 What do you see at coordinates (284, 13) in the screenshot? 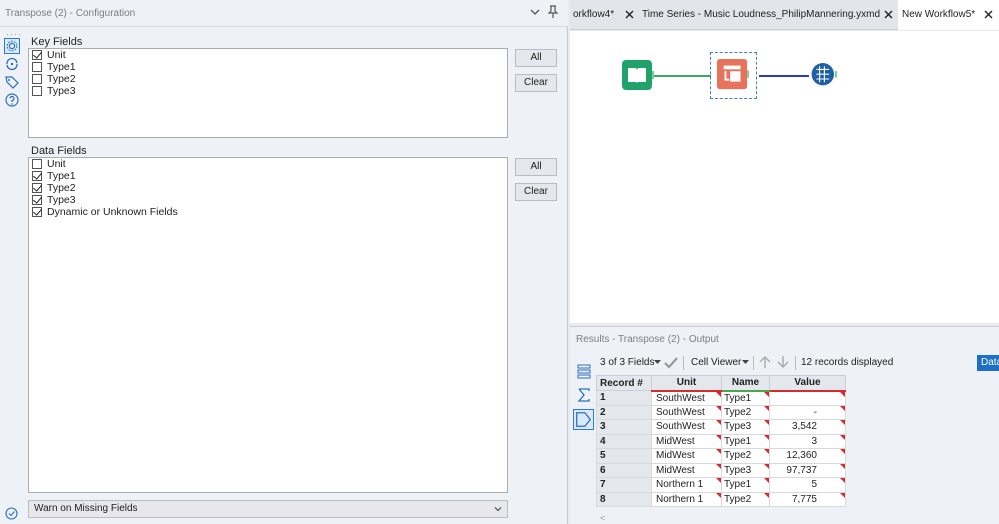
I see `configuration-header: Transpose (2) - Configuration` at bounding box center [284, 13].